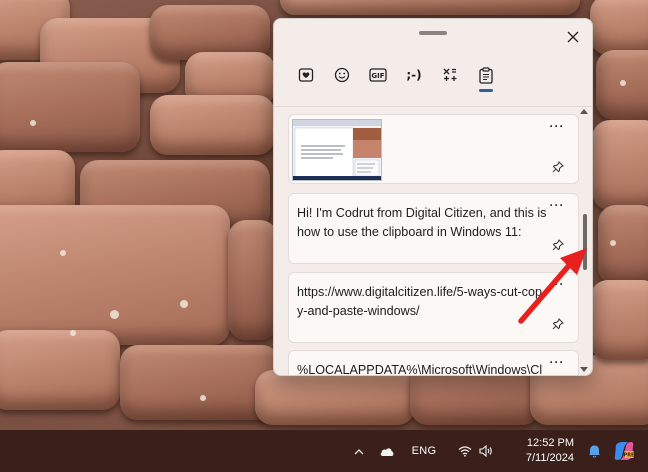 This screenshot has width=648, height=472. Describe the element at coordinates (584, 369) in the screenshot. I see `scroll-down-arrow-icon` at that location.